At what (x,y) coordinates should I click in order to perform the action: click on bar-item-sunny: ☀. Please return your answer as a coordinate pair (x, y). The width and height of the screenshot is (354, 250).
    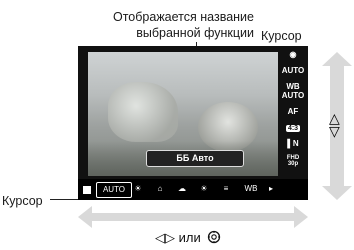
    Looking at the image, I should click on (138, 189).